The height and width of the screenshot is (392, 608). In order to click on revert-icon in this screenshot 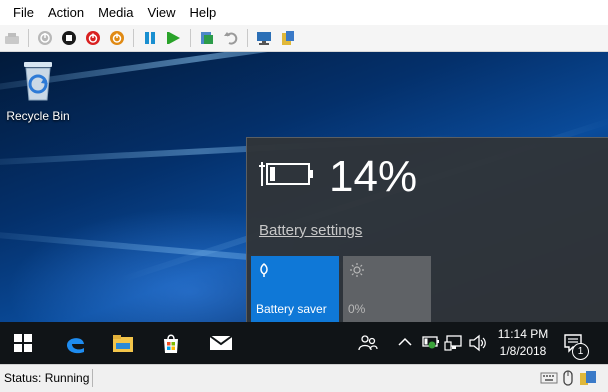, I will do `click(231, 38)`.